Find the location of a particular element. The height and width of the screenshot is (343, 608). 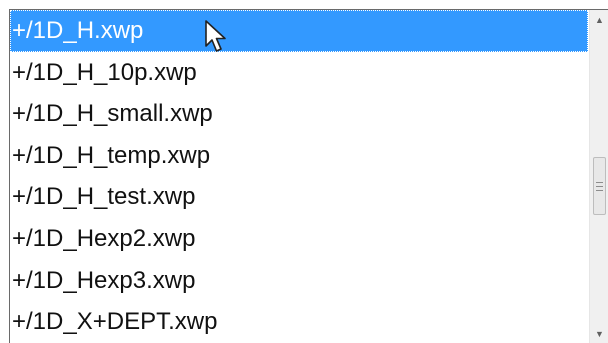

list-item: +/1D_X+DEPT.xwp is located at coordinates (299, 322).